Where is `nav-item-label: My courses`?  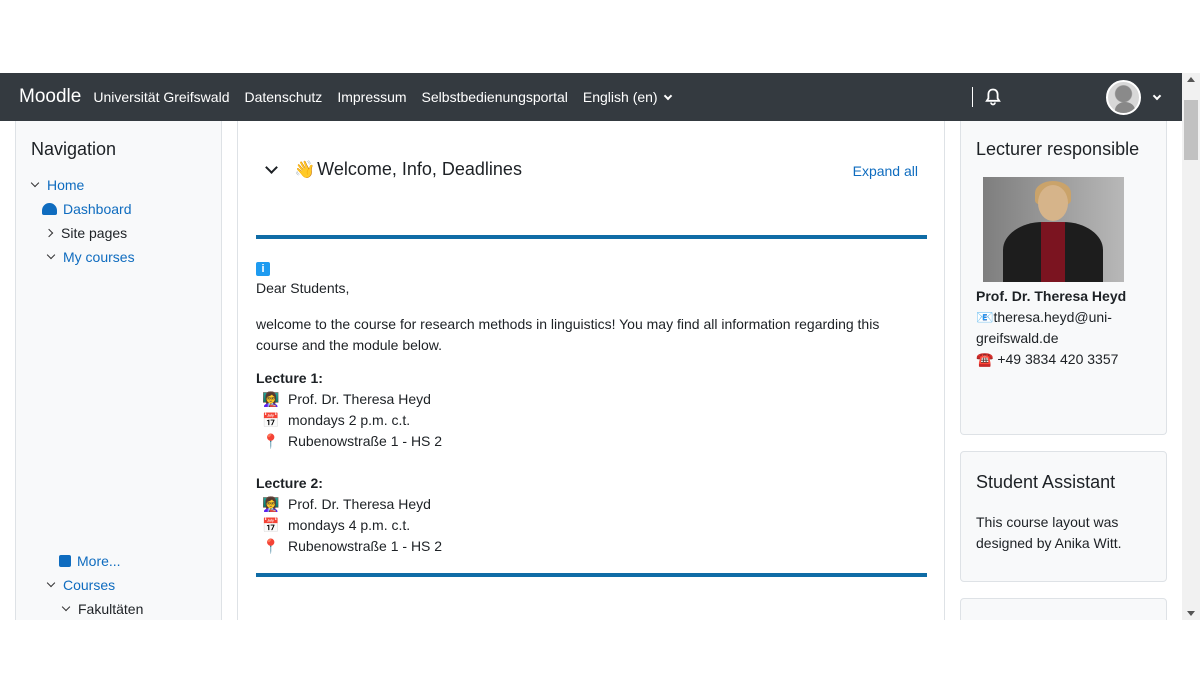
nav-item-label: My courses is located at coordinates (99, 257).